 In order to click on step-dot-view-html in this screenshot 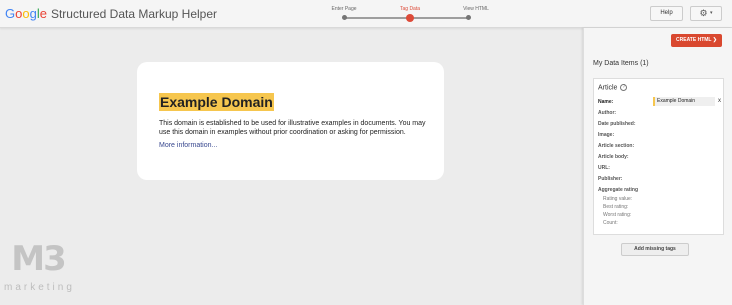, I will do `click(468, 17)`.